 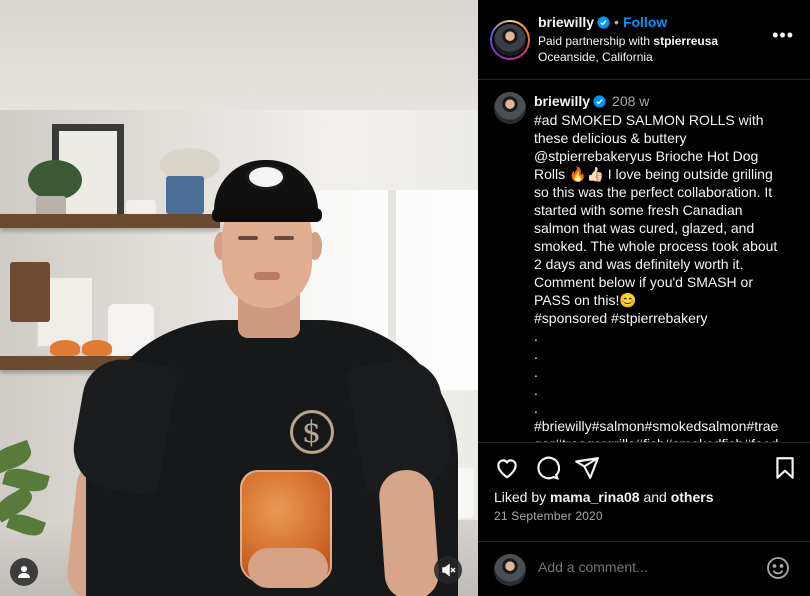 What do you see at coordinates (639, 264) in the screenshot?
I see `caption-line: 2 days and was definitely worth it.` at bounding box center [639, 264].